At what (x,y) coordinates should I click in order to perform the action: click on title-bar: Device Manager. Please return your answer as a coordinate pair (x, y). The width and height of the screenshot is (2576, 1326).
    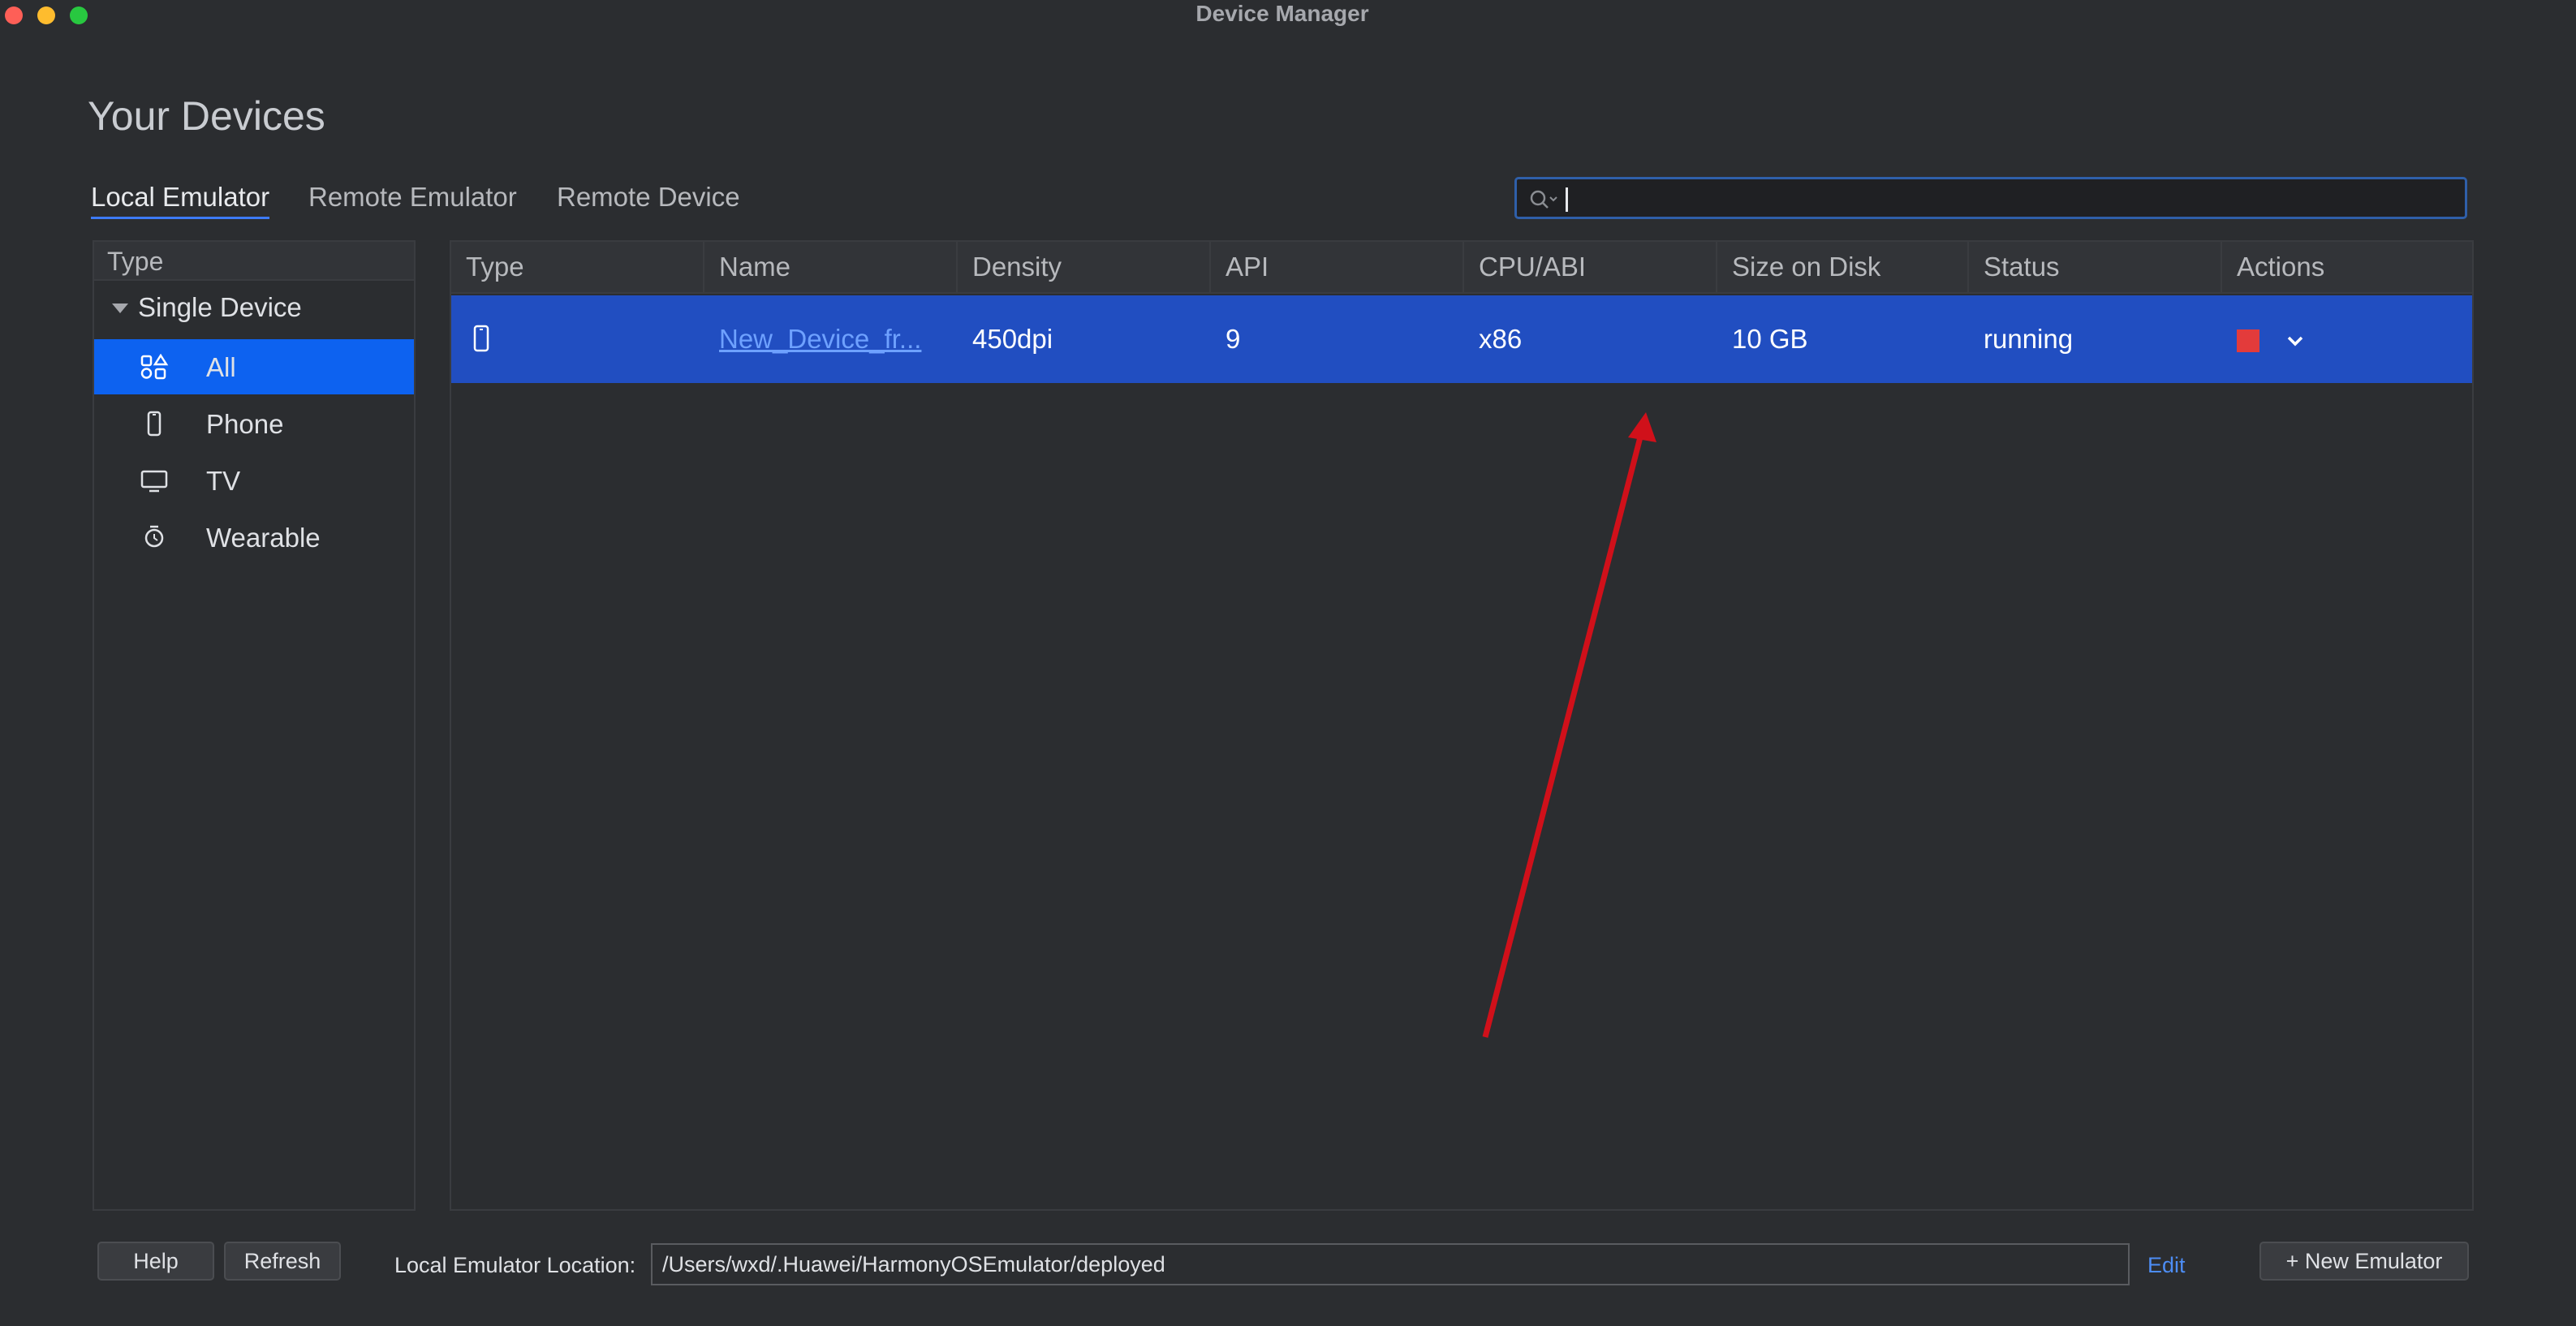
    Looking at the image, I should click on (1288, 15).